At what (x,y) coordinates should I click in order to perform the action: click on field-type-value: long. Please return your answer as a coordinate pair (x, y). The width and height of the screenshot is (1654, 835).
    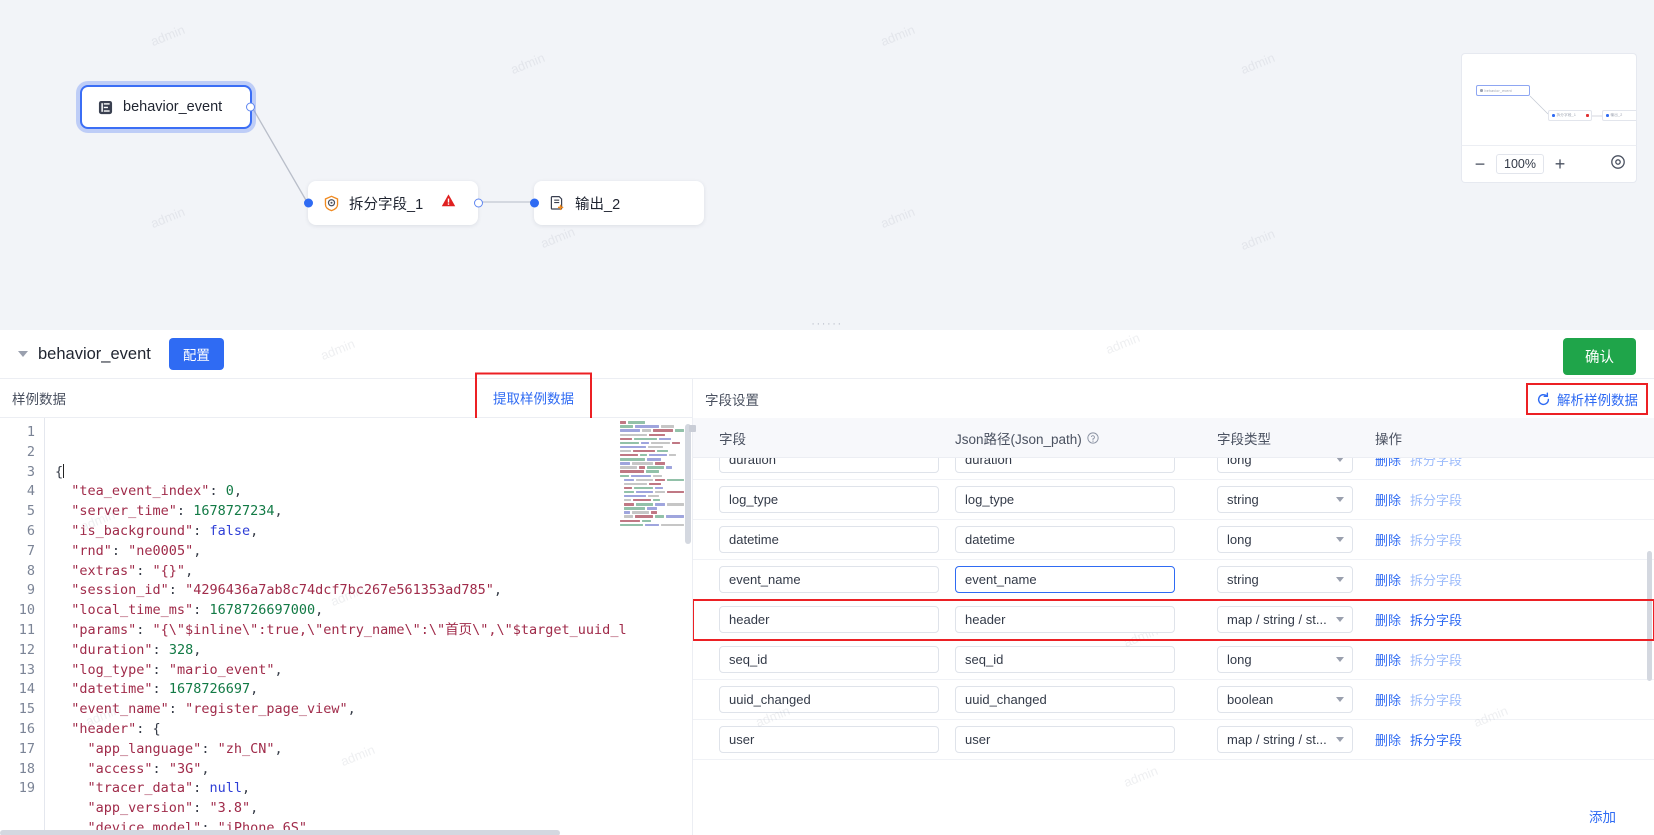
    Looking at the image, I should click on (1239, 539).